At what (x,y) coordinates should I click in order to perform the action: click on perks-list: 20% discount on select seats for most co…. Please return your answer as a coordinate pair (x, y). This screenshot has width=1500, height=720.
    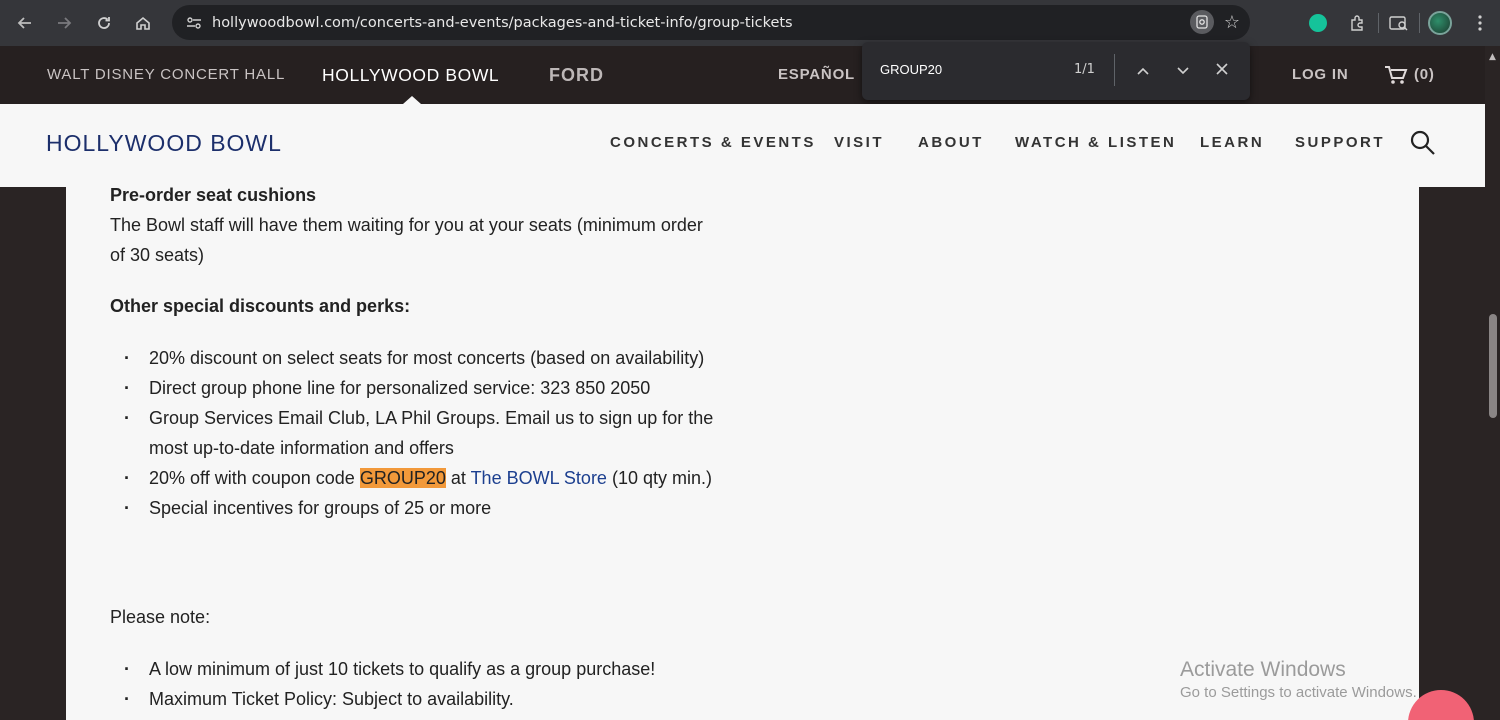
    Looking at the image, I should click on (415, 433).